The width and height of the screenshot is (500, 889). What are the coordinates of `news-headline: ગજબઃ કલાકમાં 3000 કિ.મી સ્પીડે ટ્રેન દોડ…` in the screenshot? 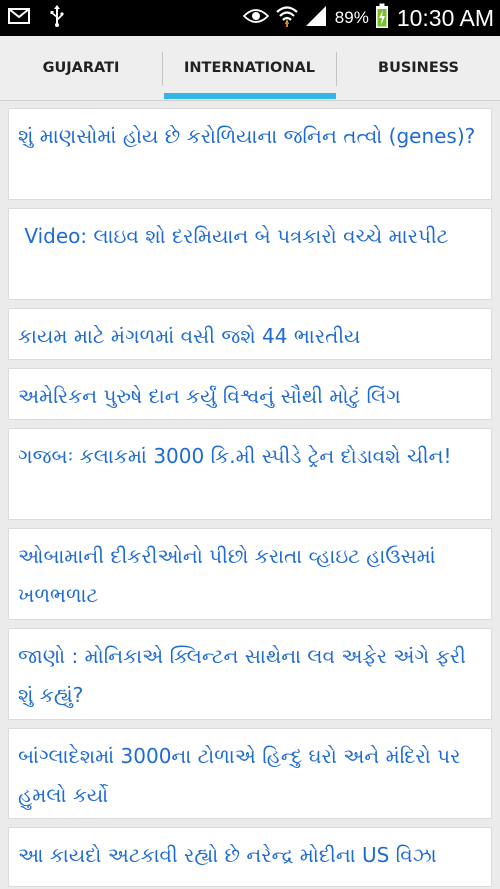 It's located at (235, 456).